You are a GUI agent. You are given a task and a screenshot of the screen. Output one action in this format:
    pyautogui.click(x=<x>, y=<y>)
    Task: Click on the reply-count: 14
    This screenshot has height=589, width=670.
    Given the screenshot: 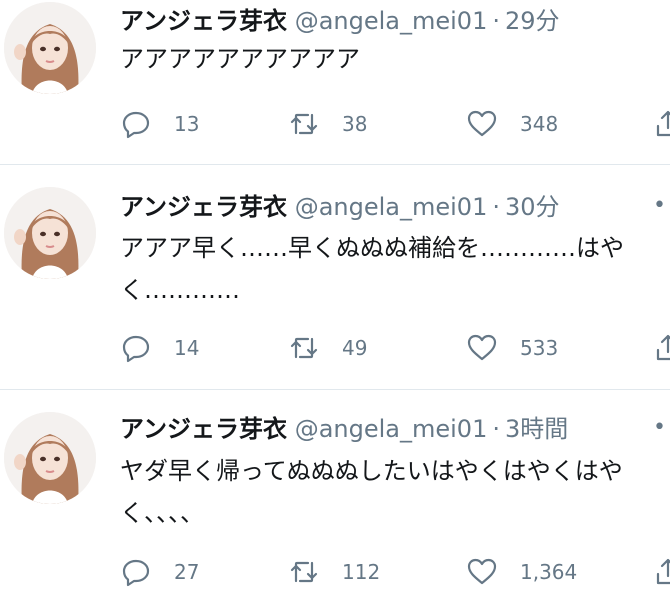 What is the action you would take?
    pyautogui.click(x=187, y=348)
    